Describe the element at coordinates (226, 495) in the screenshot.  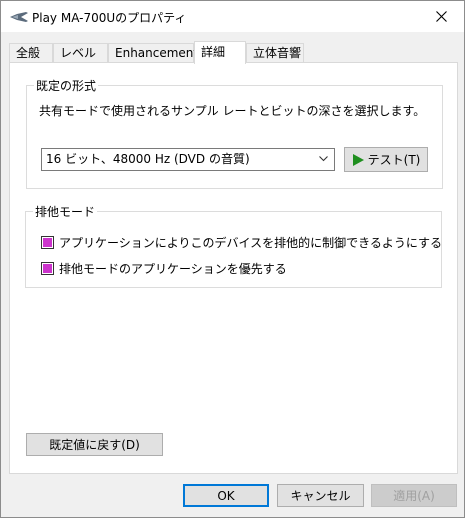
I see `ok-button: OK` at that location.